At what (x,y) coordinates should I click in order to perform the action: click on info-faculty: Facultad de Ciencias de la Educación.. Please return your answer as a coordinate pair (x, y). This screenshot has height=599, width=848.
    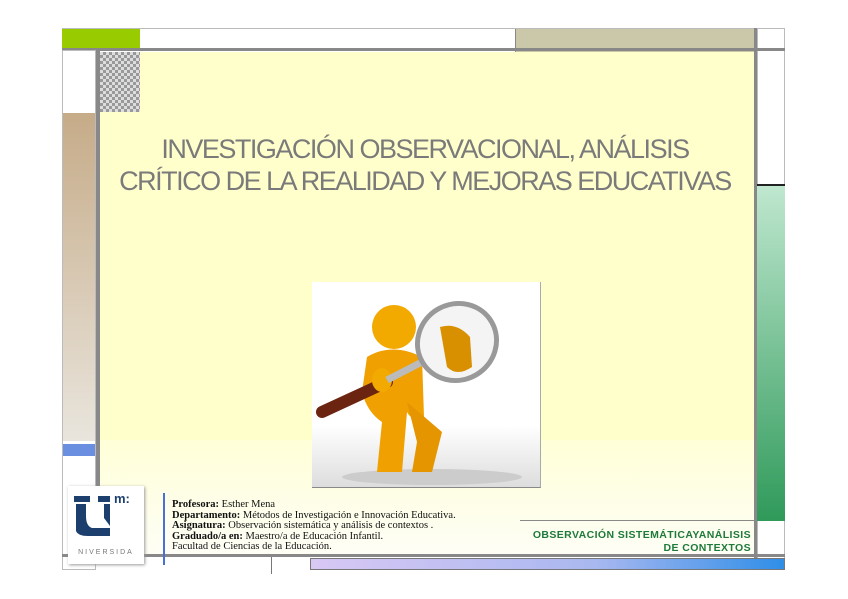
    Looking at the image, I should click on (252, 546).